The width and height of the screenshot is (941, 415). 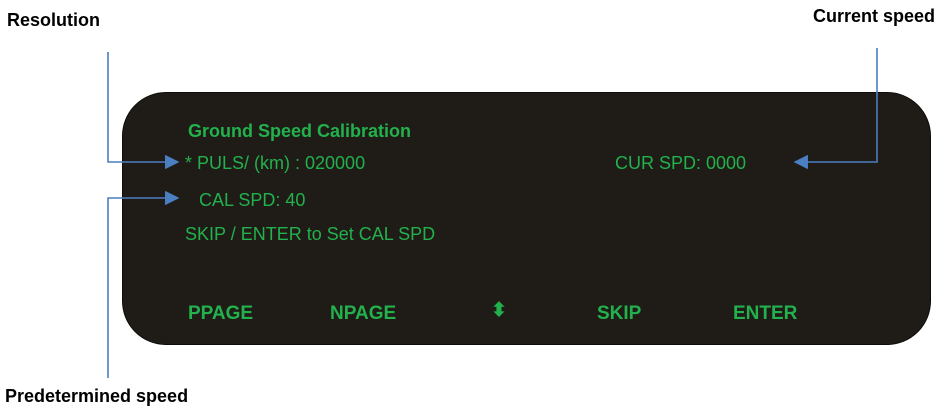 What do you see at coordinates (835, 109) in the screenshot?
I see `current-speed-arrow` at bounding box center [835, 109].